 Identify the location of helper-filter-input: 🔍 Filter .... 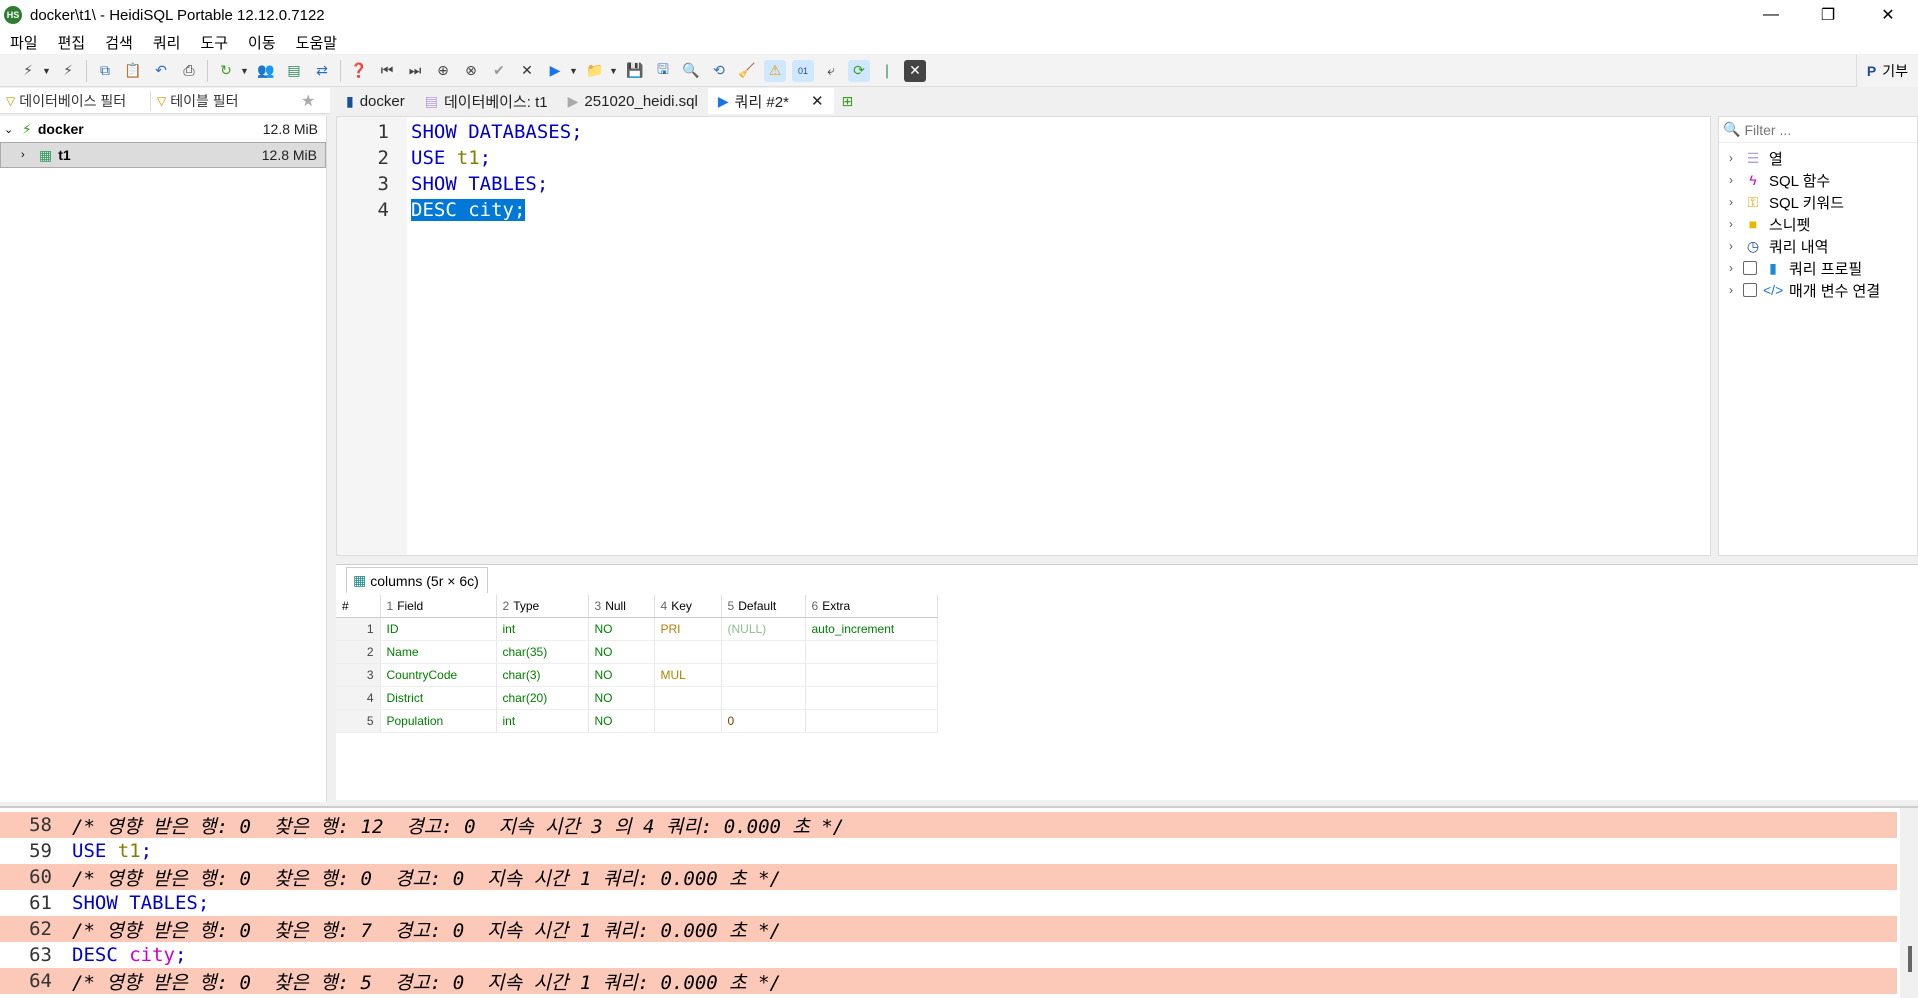
(1818, 130).